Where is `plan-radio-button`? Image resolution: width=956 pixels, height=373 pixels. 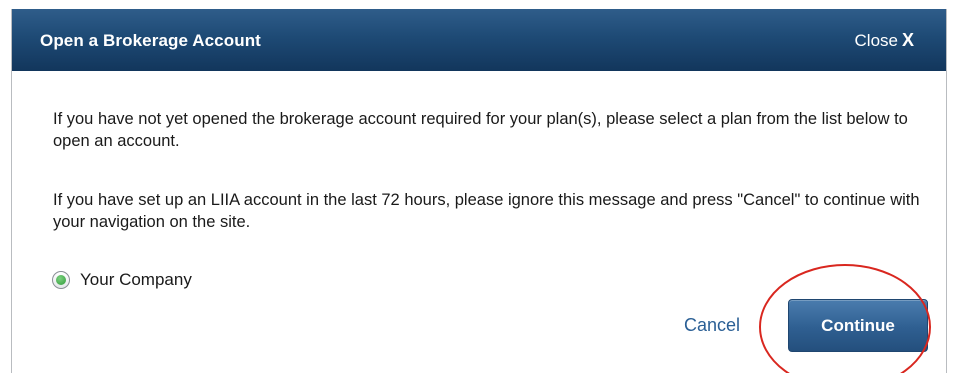
plan-radio-button is located at coordinates (61, 280).